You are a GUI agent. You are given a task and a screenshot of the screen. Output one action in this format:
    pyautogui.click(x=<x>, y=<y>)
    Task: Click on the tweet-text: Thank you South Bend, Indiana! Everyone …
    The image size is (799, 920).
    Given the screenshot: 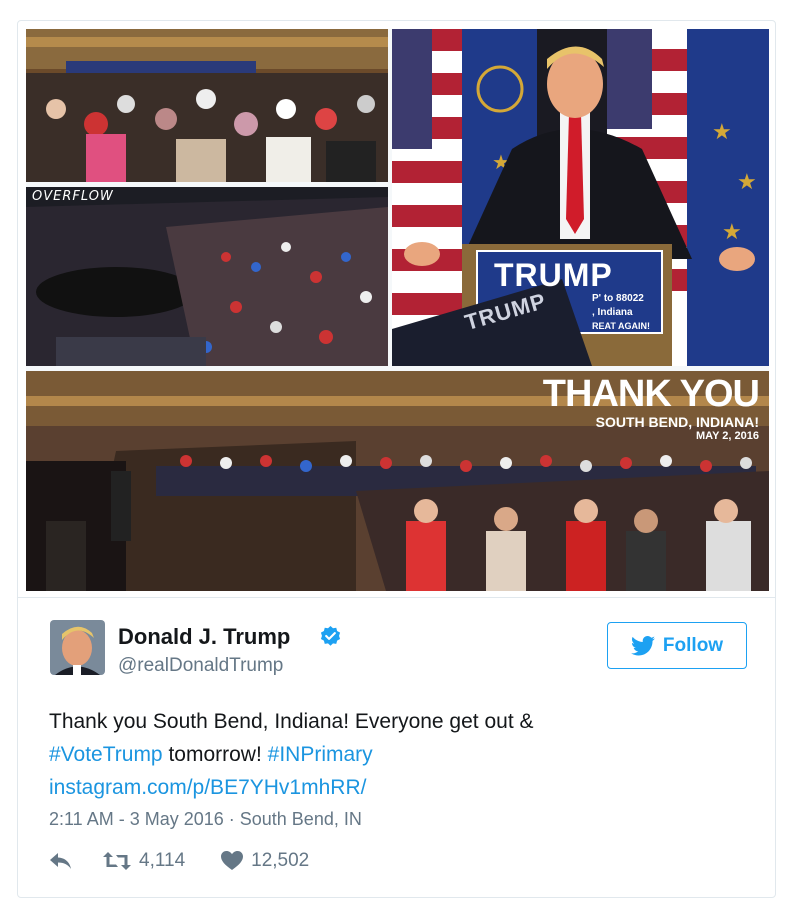 What is the action you would take?
    pyautogui.click(x=399, y=754)
    